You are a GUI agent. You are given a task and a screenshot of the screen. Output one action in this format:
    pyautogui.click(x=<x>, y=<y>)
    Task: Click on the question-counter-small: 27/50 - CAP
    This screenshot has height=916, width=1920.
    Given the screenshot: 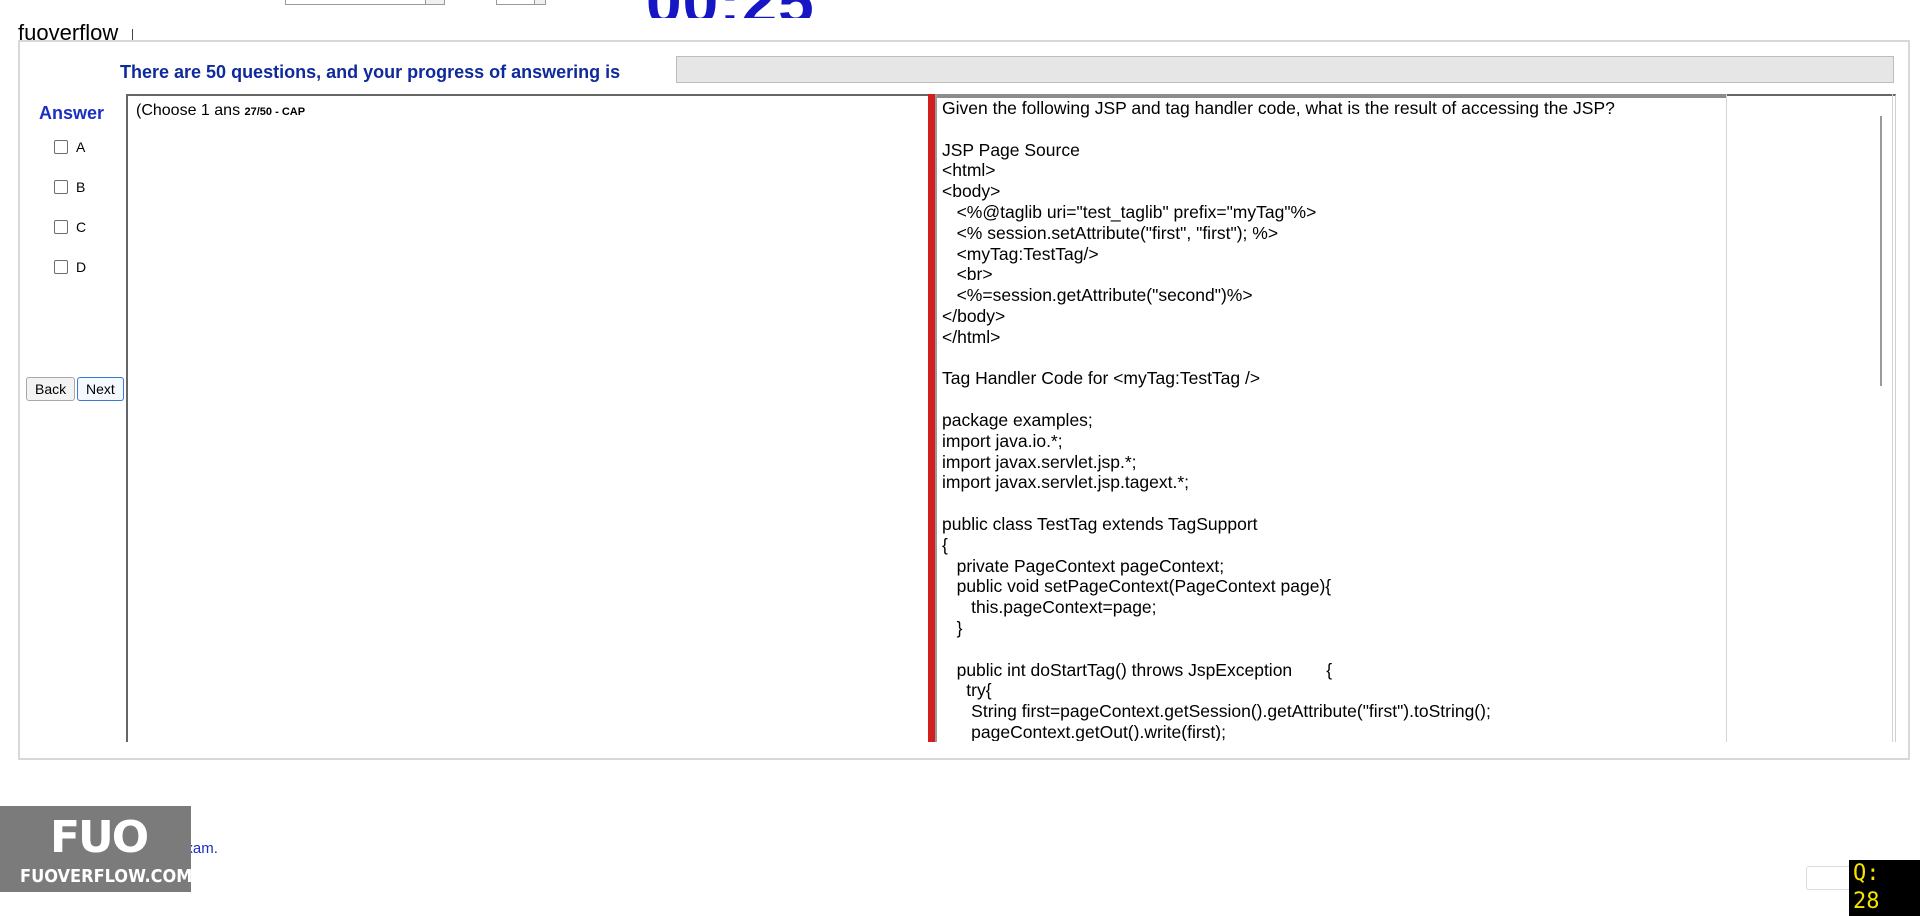 What is the action you would take?
    pyautogui.click(x=275, y=112)
    